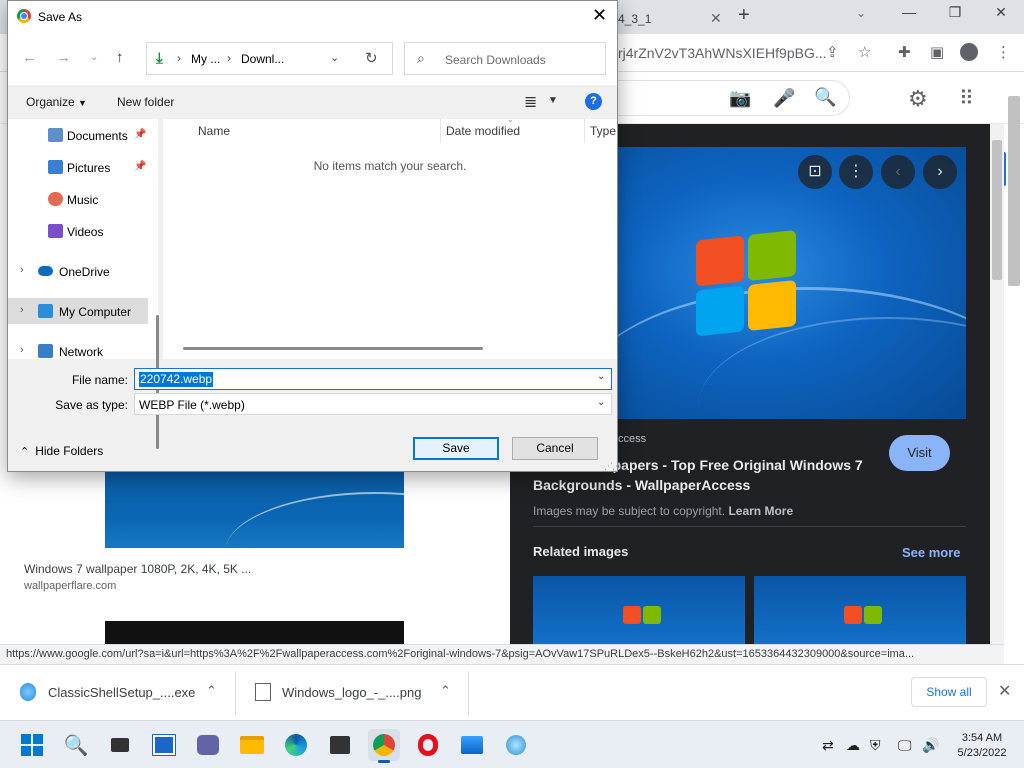  Describe the element at coordinates (784, 98) in the screenshot. I see `voice-search-icon: 🎤` at that location.